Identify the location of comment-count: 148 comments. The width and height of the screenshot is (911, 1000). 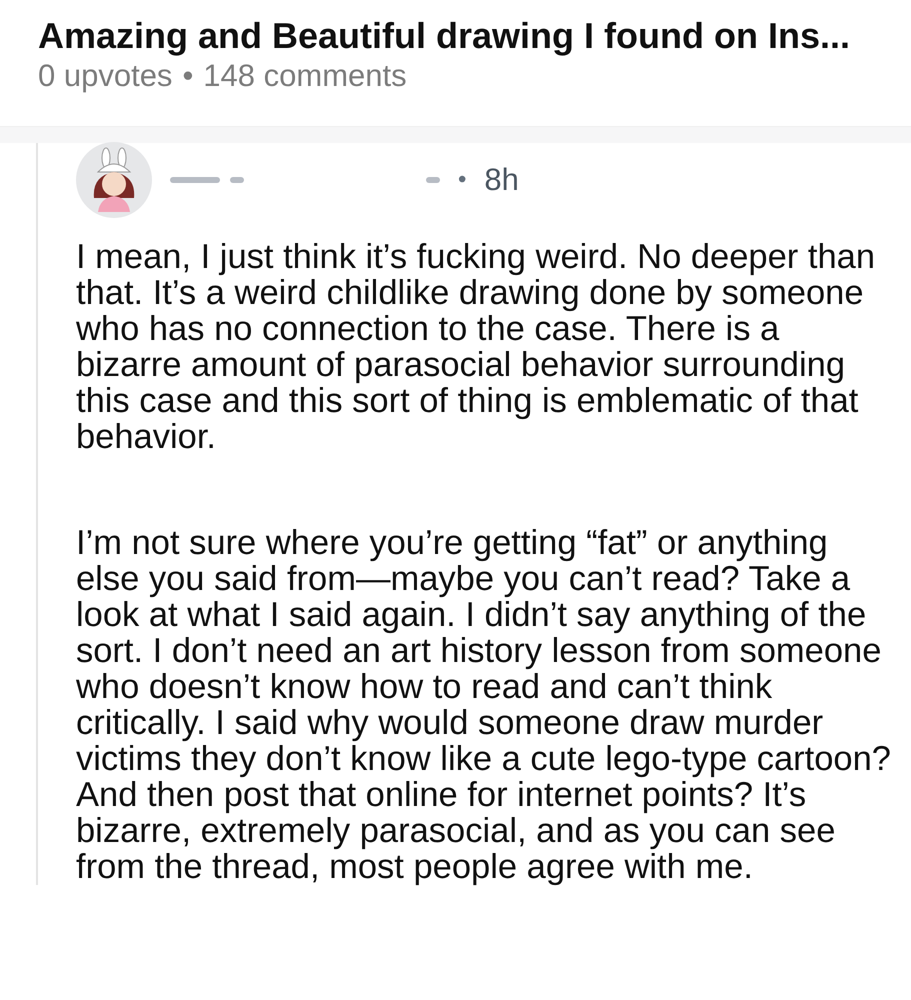
(305, 76).